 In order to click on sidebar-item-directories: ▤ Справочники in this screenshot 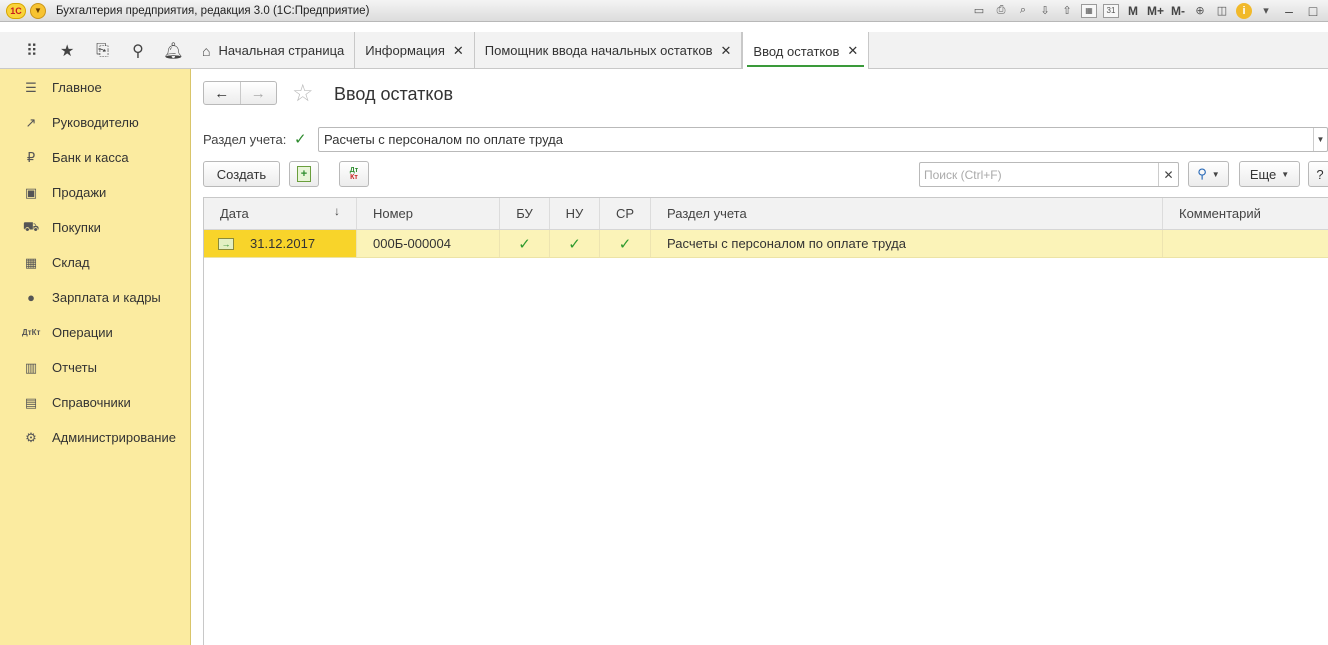, I will do `click(95, 402)`.